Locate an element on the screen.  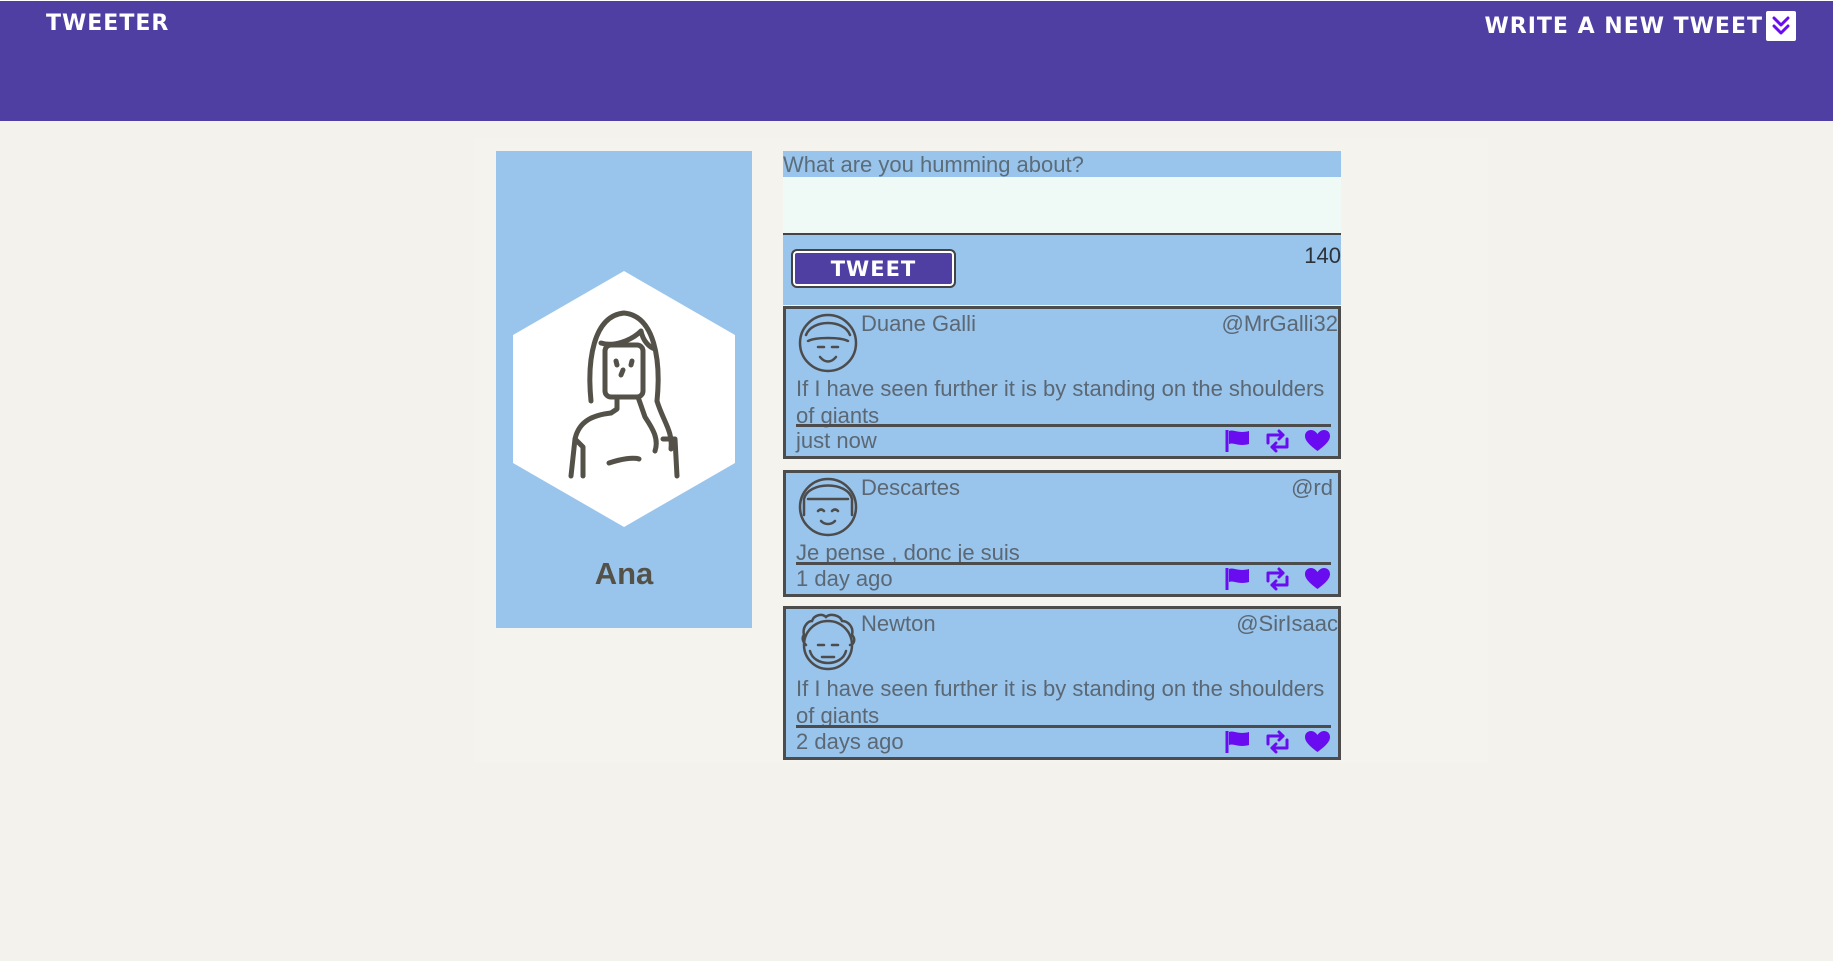
tweet-author-name: Newton is located at coordinates (898, 623).